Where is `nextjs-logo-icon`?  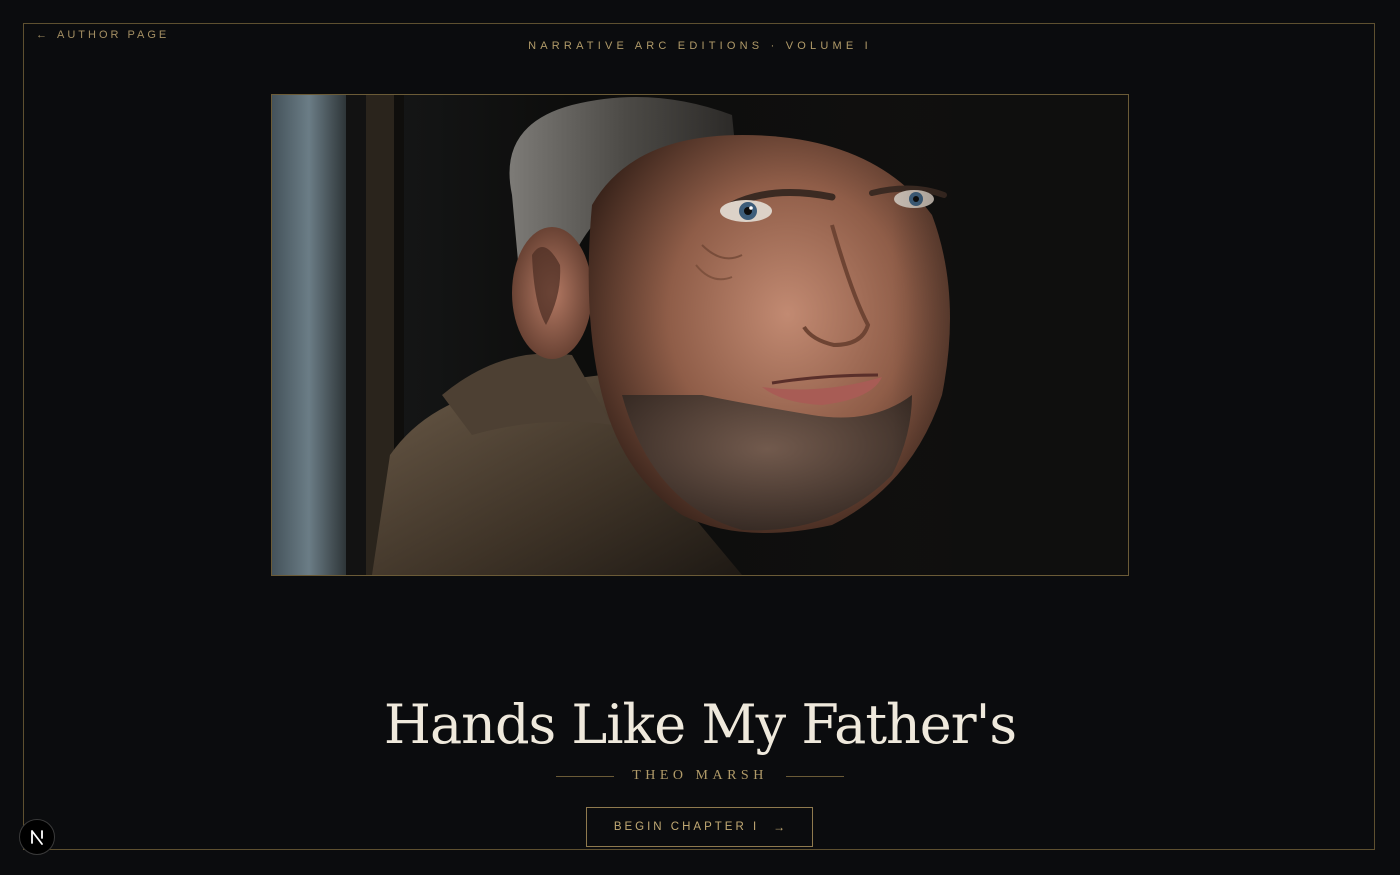 nextjs-logo-icon is located at coordinates (37, 837).